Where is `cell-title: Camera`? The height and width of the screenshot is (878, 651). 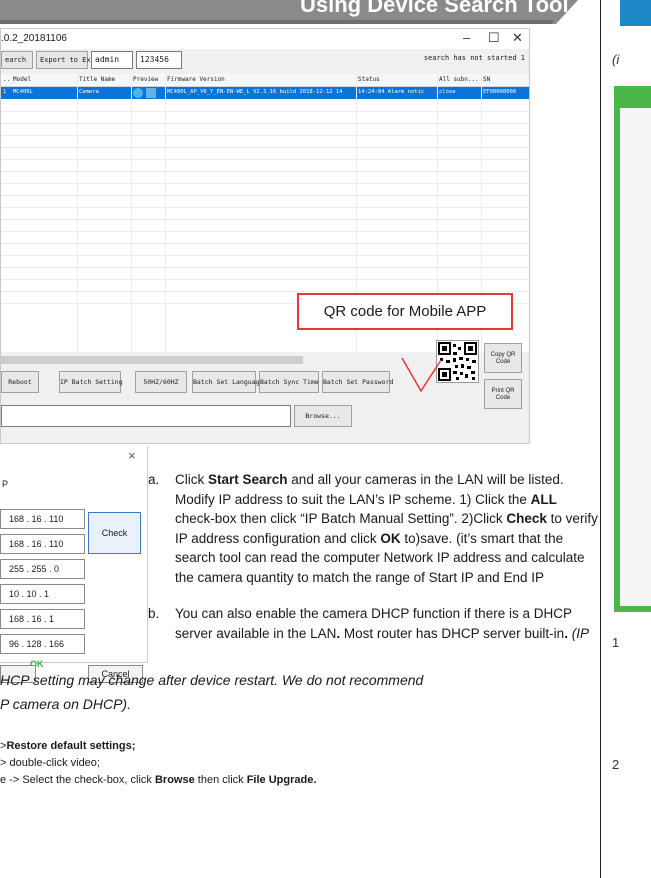 cell-title: Camera is located at coordinates (89, 92).